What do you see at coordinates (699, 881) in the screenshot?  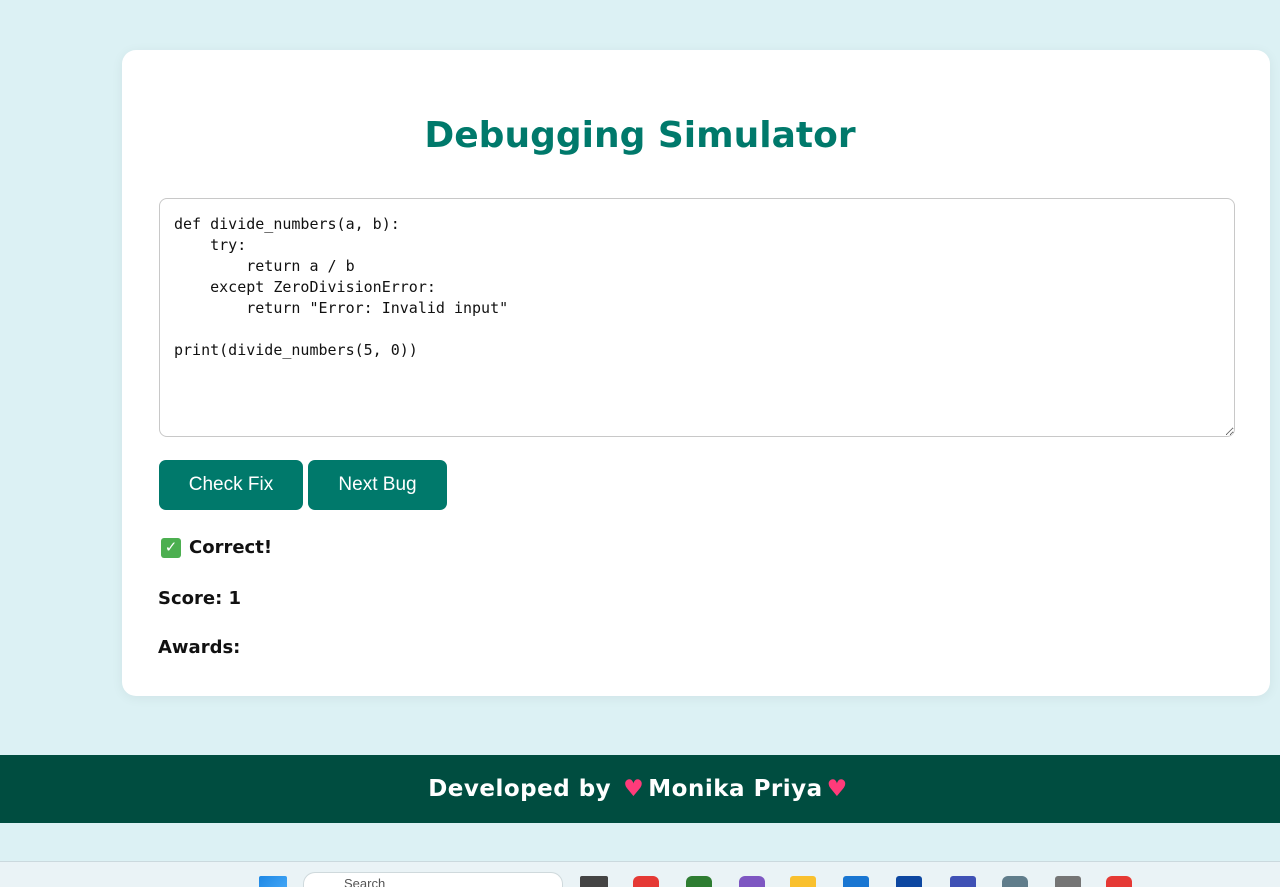 I see `whatsapp-icon` at bounding box center [699, 881].